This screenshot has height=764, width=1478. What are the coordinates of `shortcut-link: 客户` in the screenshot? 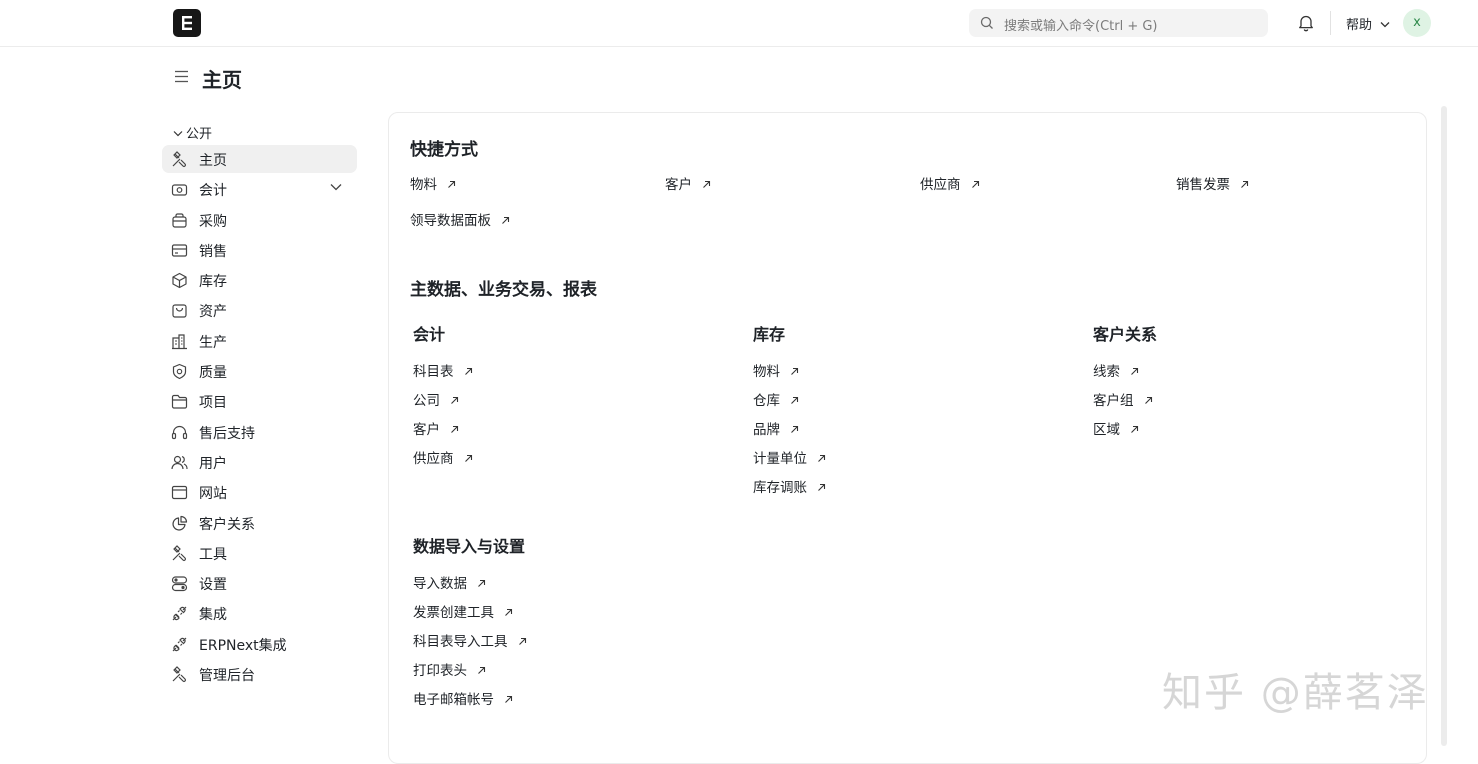 It's located at (688, 183).